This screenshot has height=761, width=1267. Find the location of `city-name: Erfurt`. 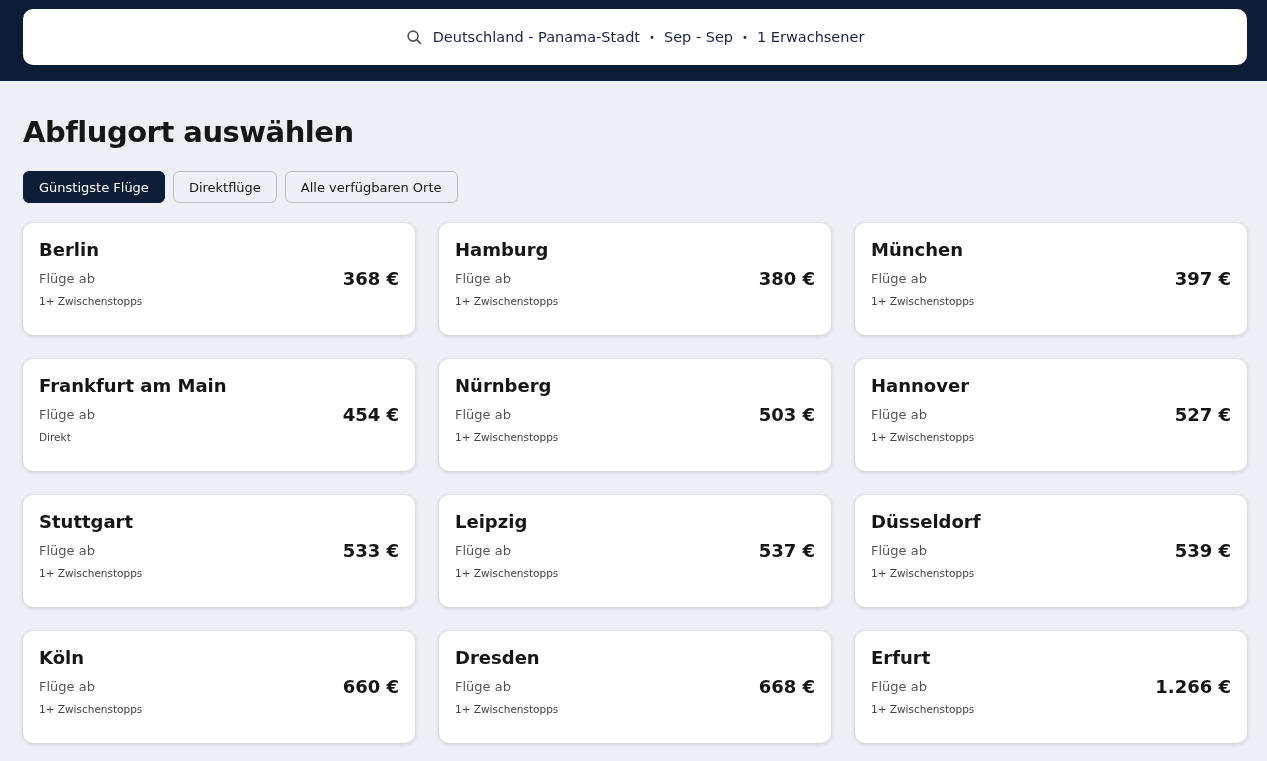

city-name: Erfurt is located at coordinates (901, 657).